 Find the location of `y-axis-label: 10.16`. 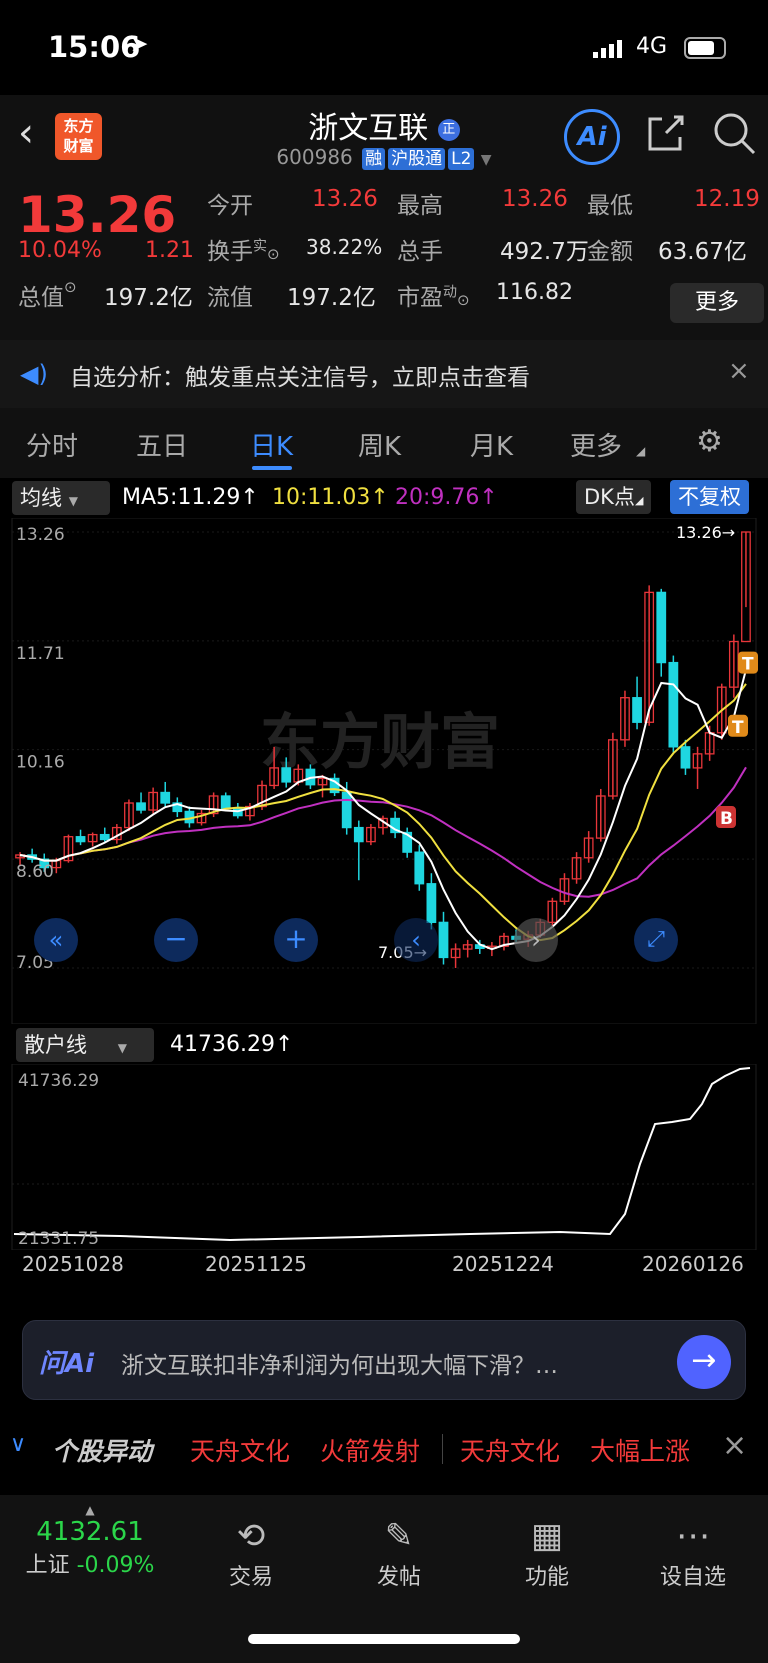

y-axis-label: 10.16 is located at coordinates (40, 763).